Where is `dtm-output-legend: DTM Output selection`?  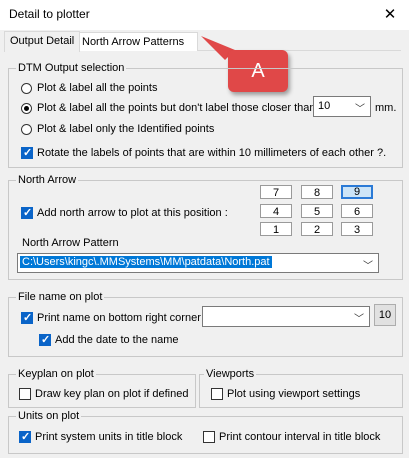 dtm-output-legend: DTM Output selection is located at coordinates (71, 68).